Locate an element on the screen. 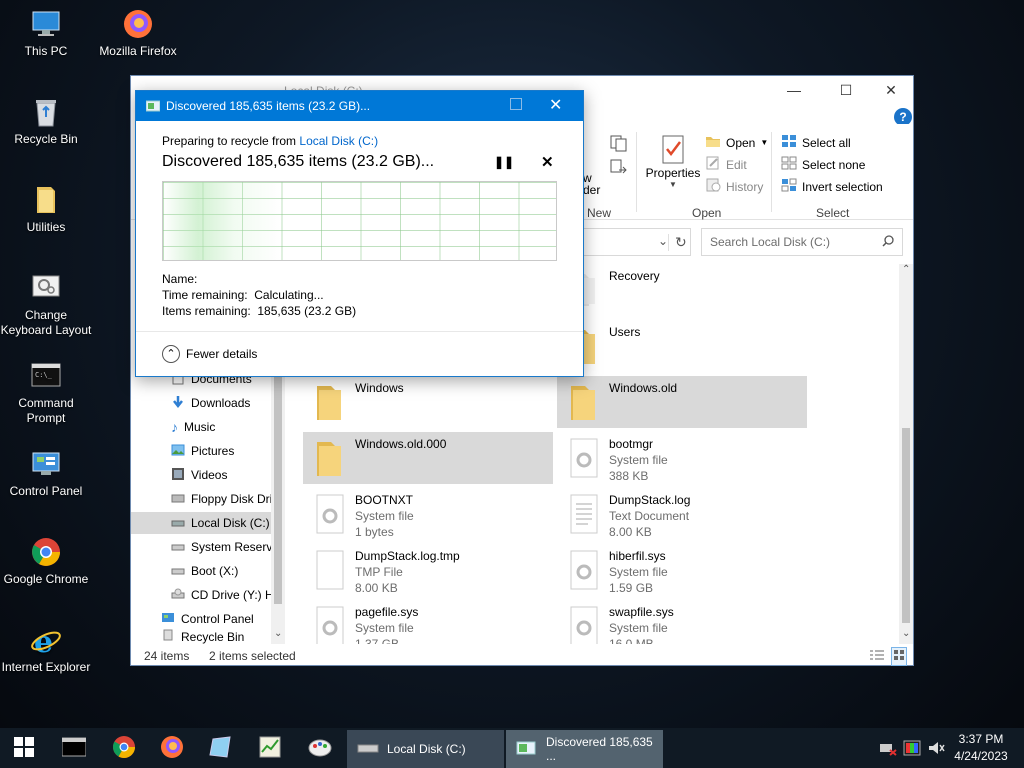 This screenshot has width=1024, height=768. nav-item-recycle-bin: Recycle Bin is located at coordinates (201, 636).